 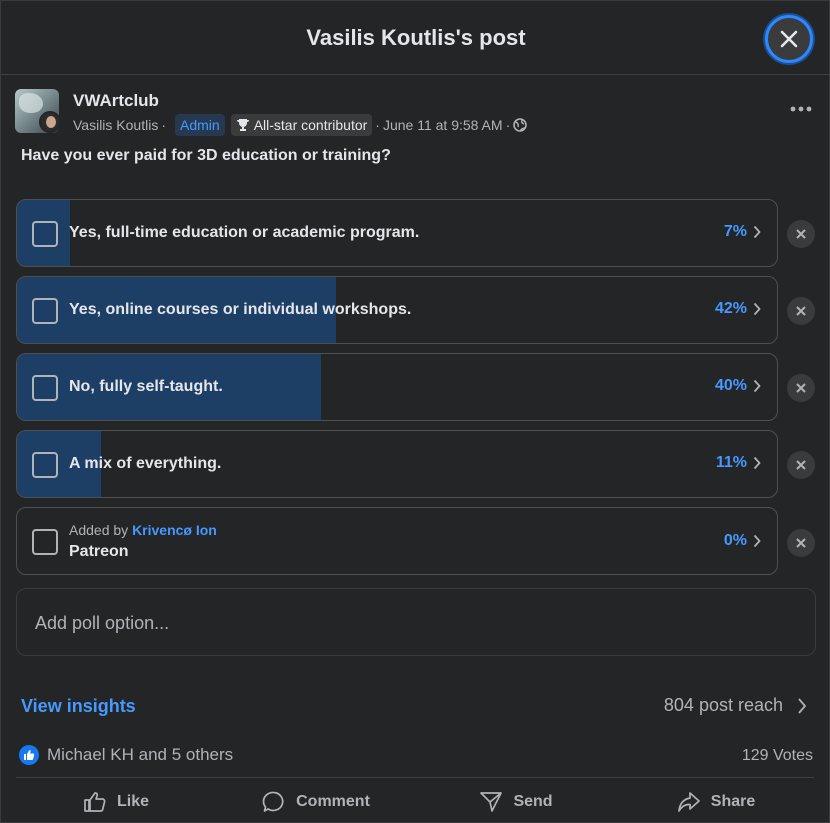 I want to click on dialog-title: Vasilis Koutlis's post, so click(x=416, y=37).